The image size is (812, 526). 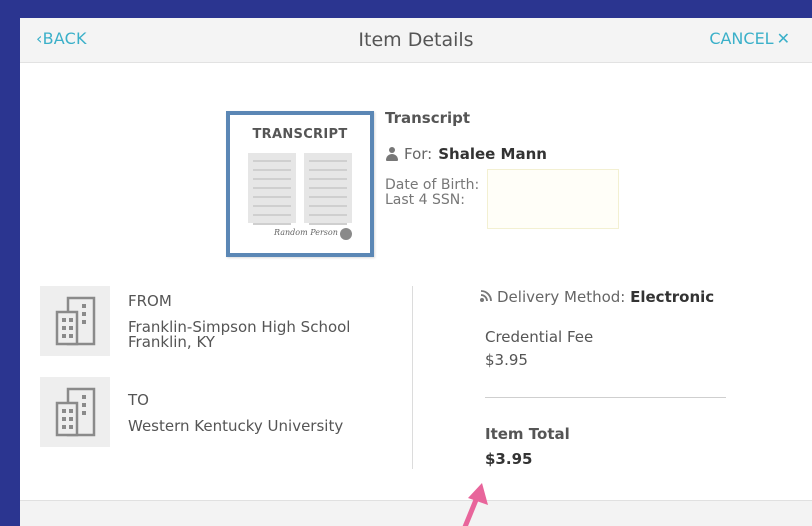 I want to click on page-title: Item Details, so click(x=416, y=40).